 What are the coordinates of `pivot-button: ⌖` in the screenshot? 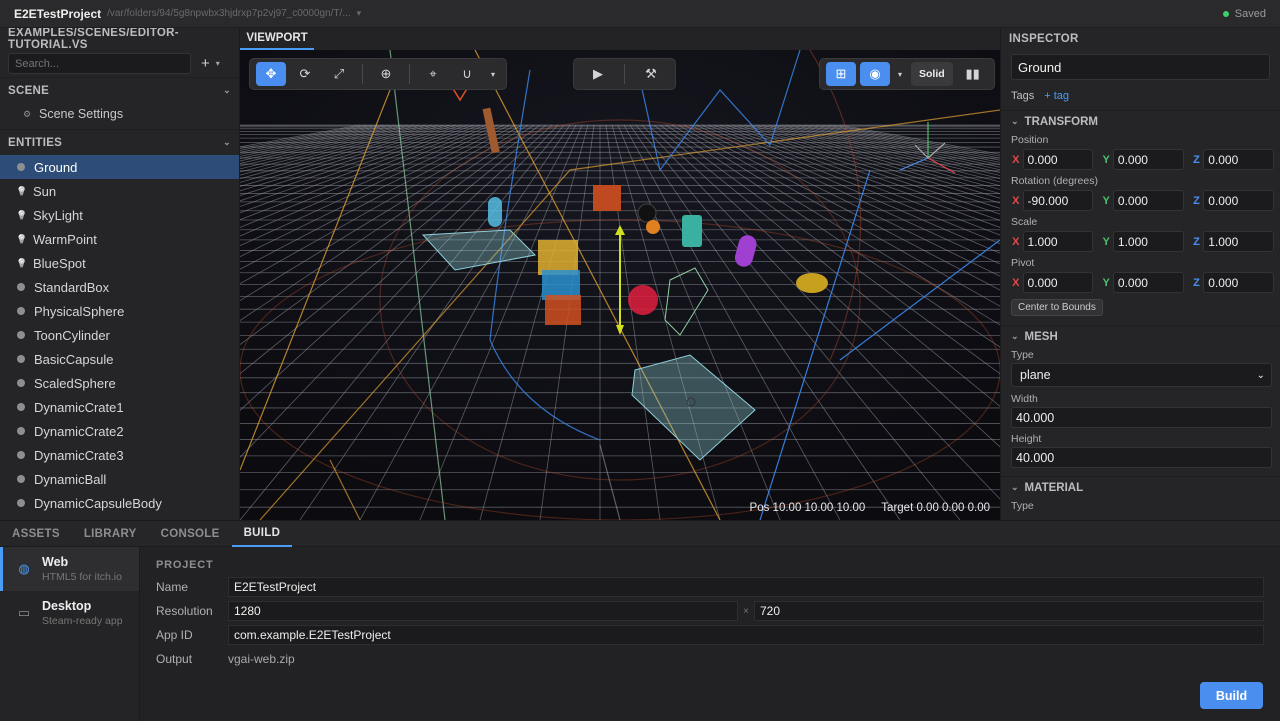 It's located at (433, 74).